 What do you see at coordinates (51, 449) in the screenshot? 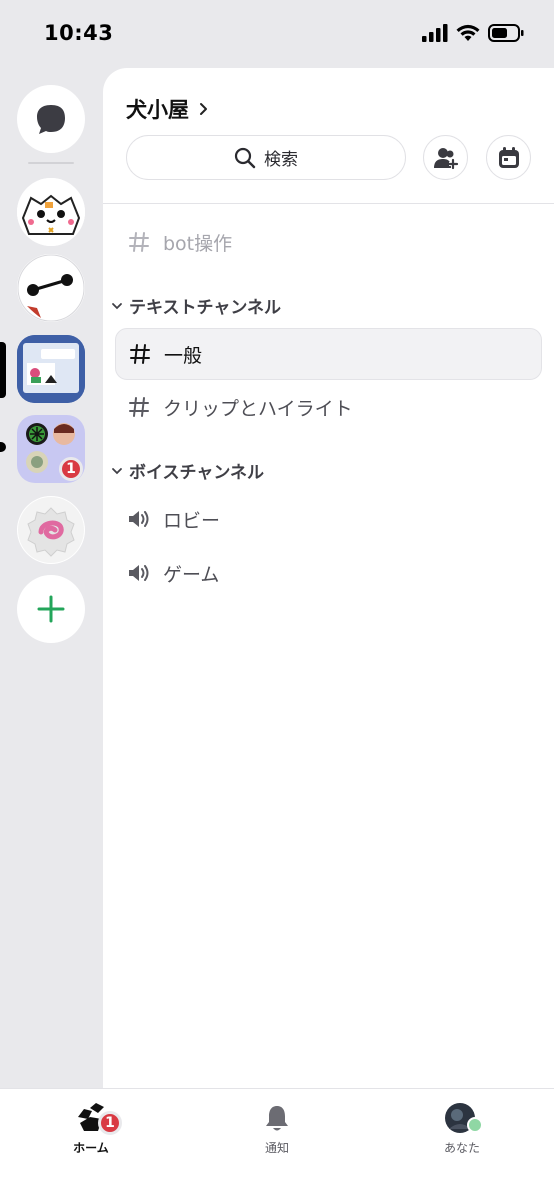
I see `server-group-folder: 1` at bounding box center [51, 449].